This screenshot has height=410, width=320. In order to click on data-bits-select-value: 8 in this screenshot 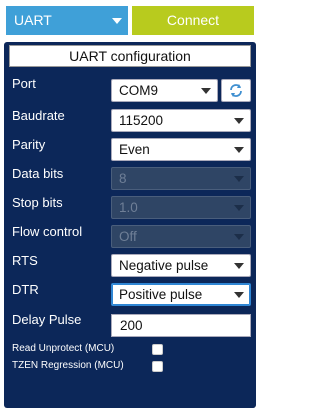, I will do `click(123, 178)`.